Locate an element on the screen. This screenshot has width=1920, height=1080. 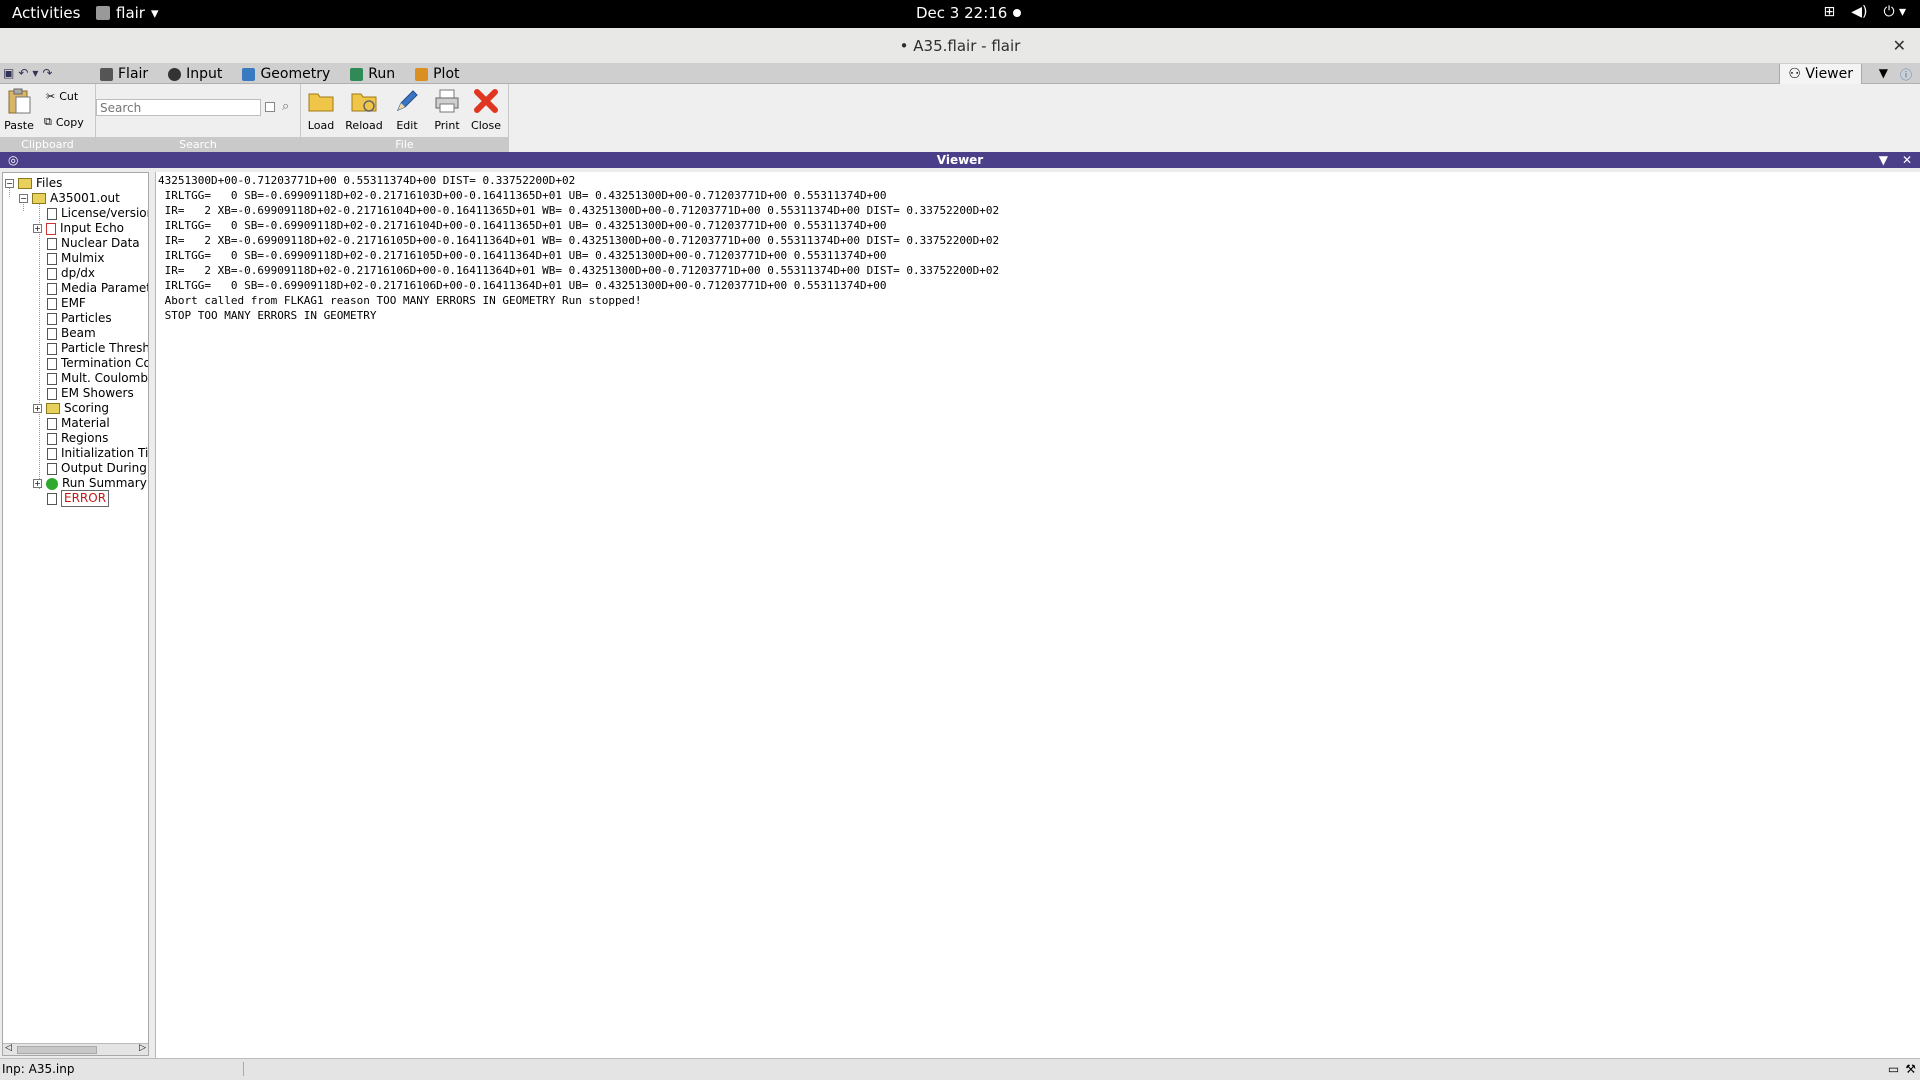
quick-access-toolbar: ▣ ↶ ▾ ↷ is located at coordinates (28, 73).